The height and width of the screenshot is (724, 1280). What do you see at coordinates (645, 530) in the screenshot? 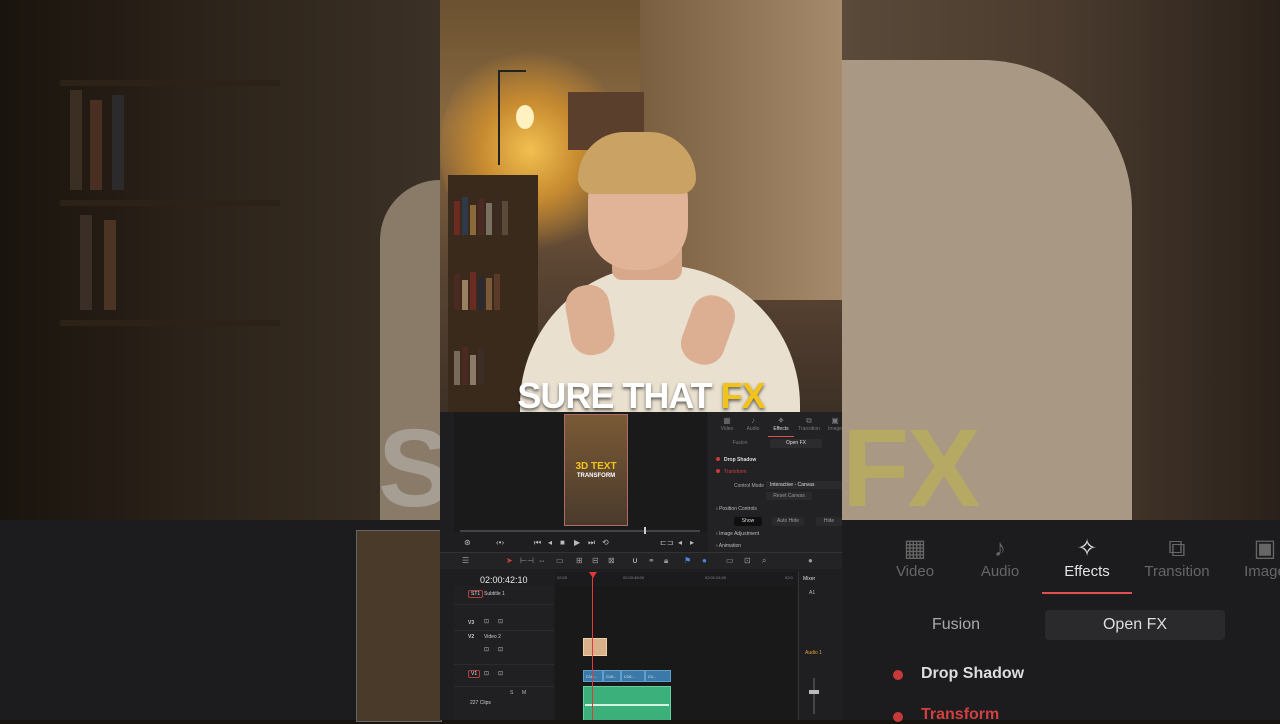
I see `scrubber-handle` at bounding box center [645, 530].